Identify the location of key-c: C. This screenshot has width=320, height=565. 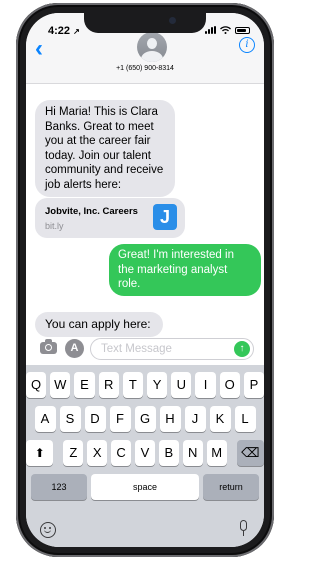
(121, 453).